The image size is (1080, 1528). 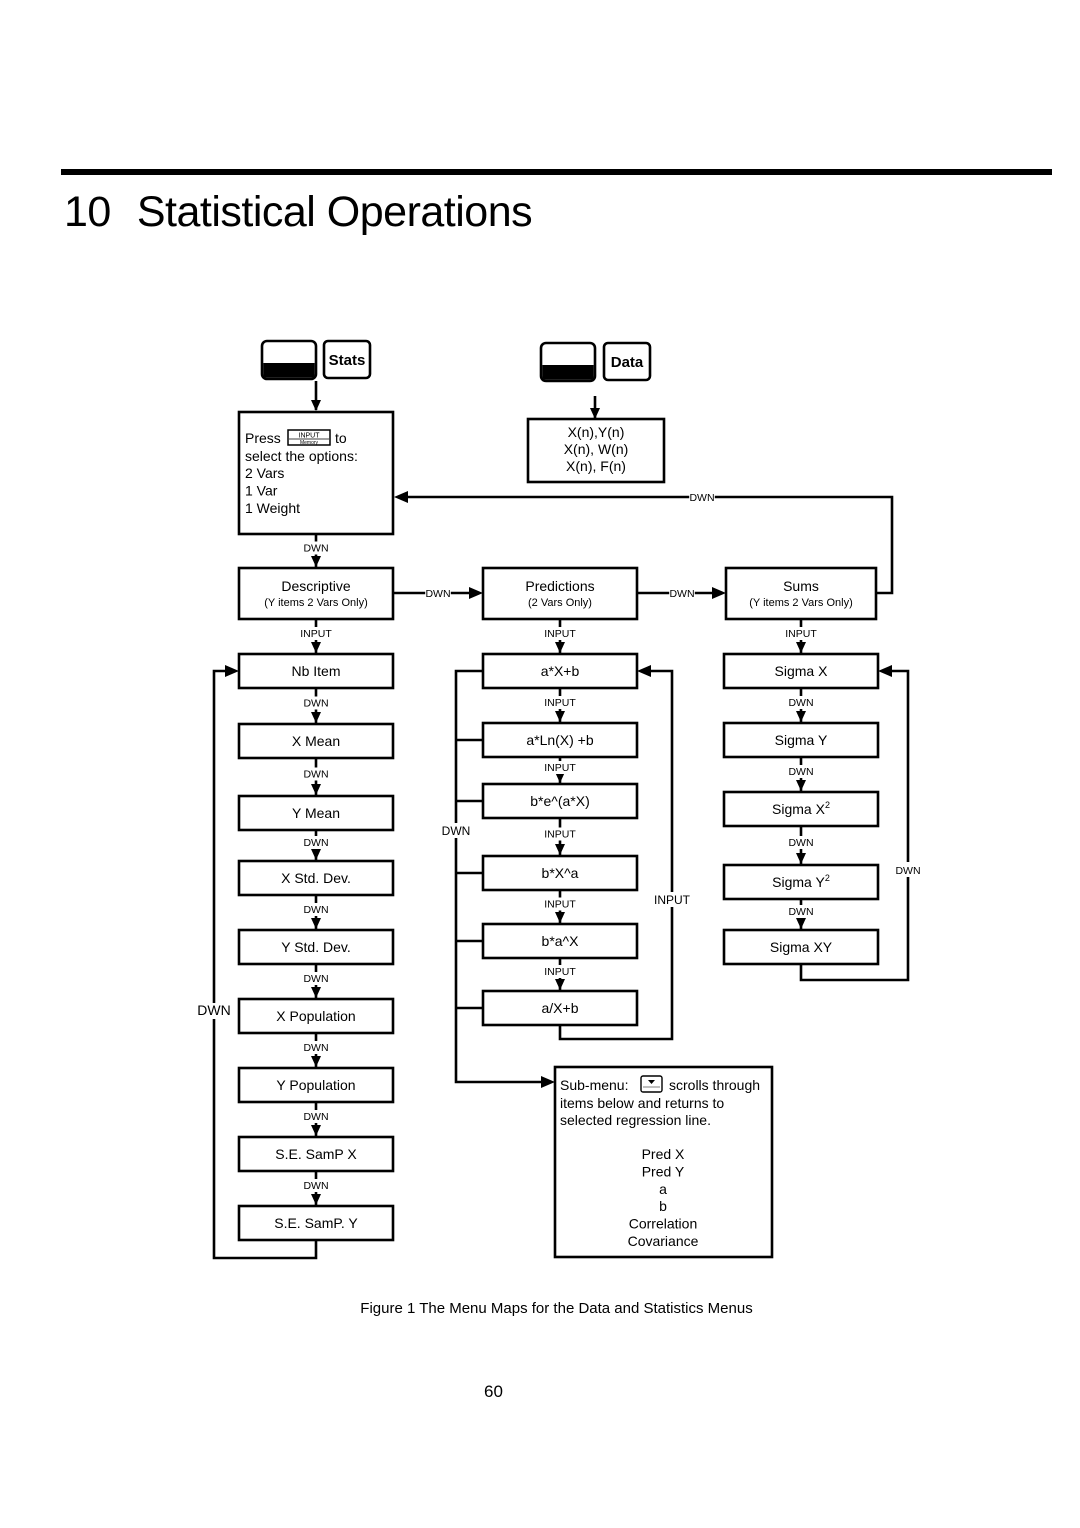 I want to click on descriptive-item-8: S.E. SamP. Y, so click(x=316, y=1223).